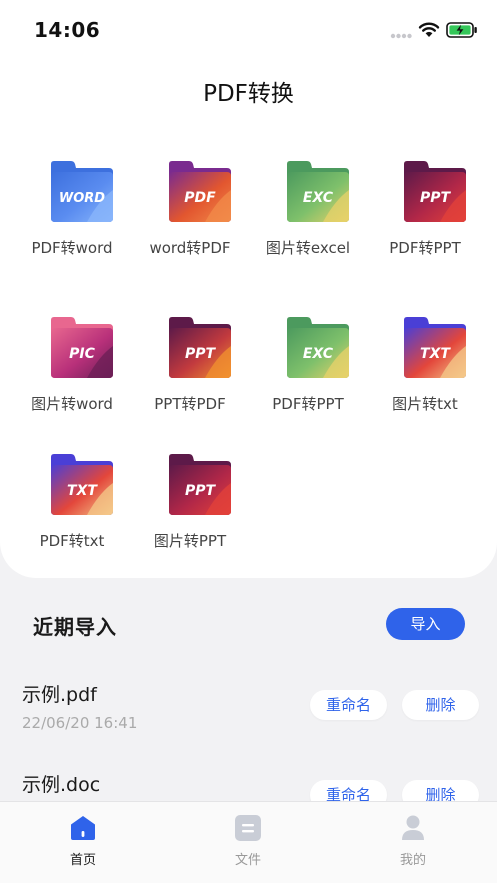 The height and width of the screenshot is (883, 497). Describe the element at coordinates (72, 404) in the screenshot. I see `tool-label: 图片转word` at that location.